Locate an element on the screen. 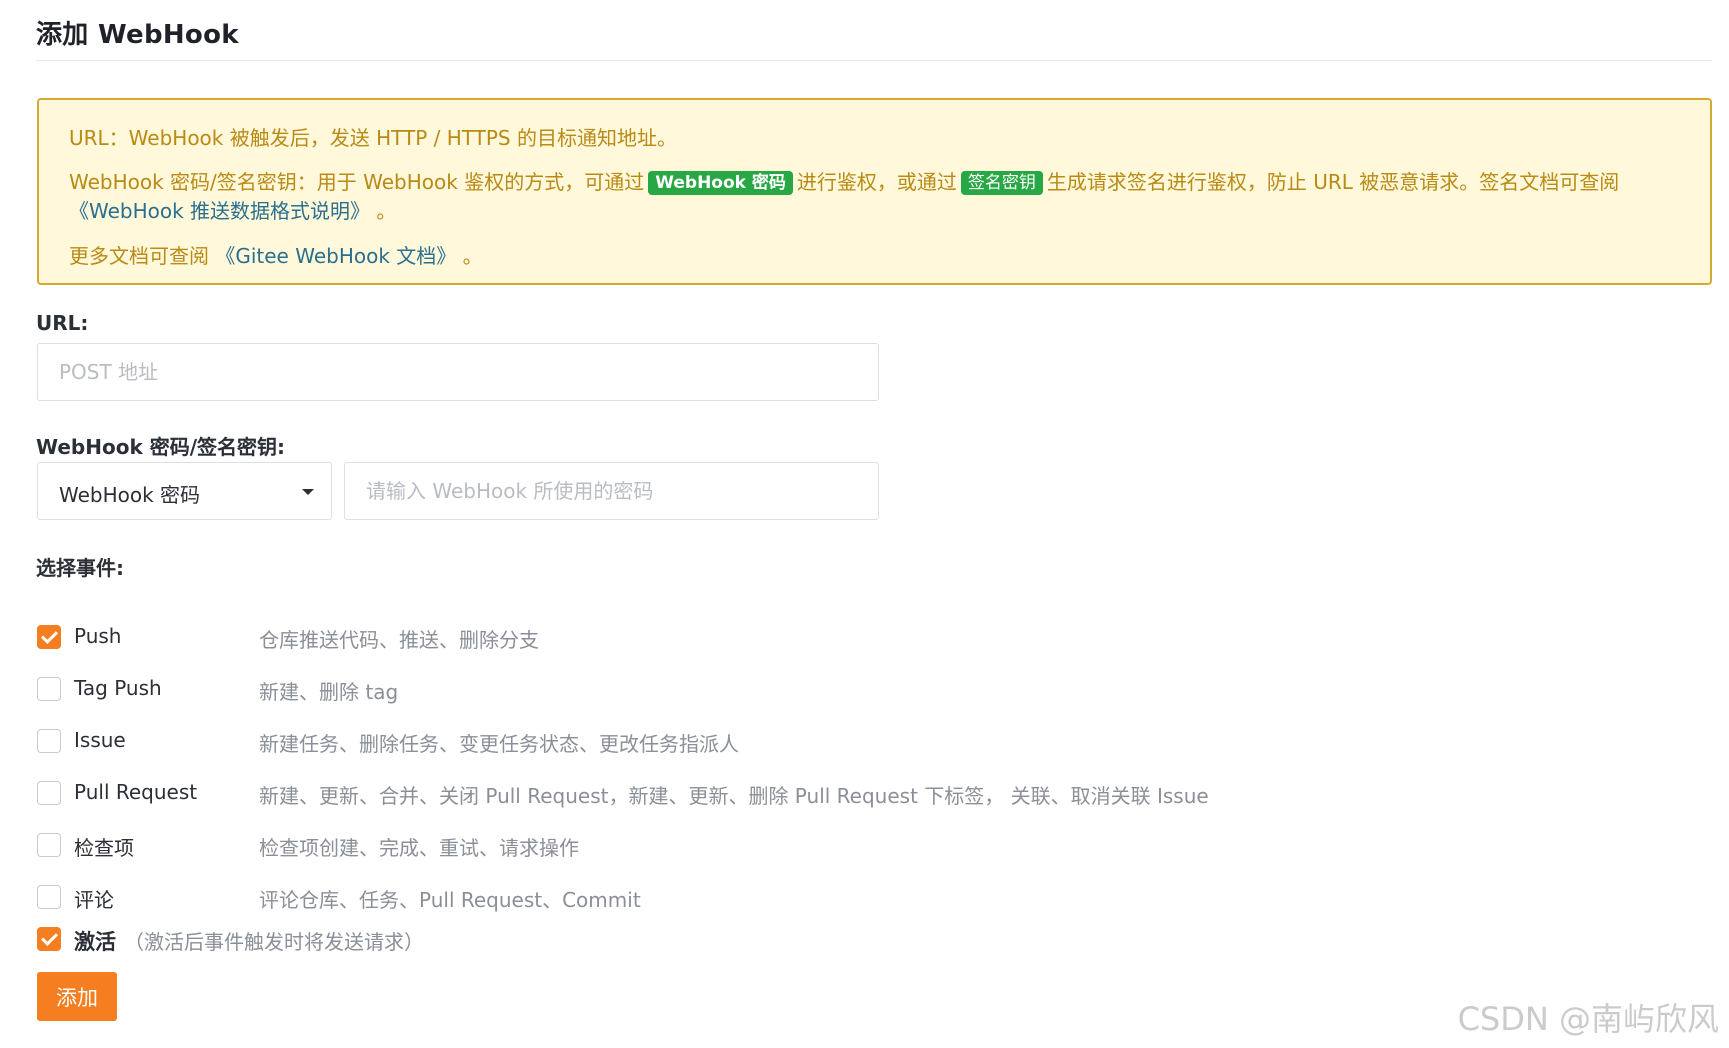 Image resolution: width=1729 pixels, height=1048 pixels. pull-request-checkbox is located at coordinates (49, 793).